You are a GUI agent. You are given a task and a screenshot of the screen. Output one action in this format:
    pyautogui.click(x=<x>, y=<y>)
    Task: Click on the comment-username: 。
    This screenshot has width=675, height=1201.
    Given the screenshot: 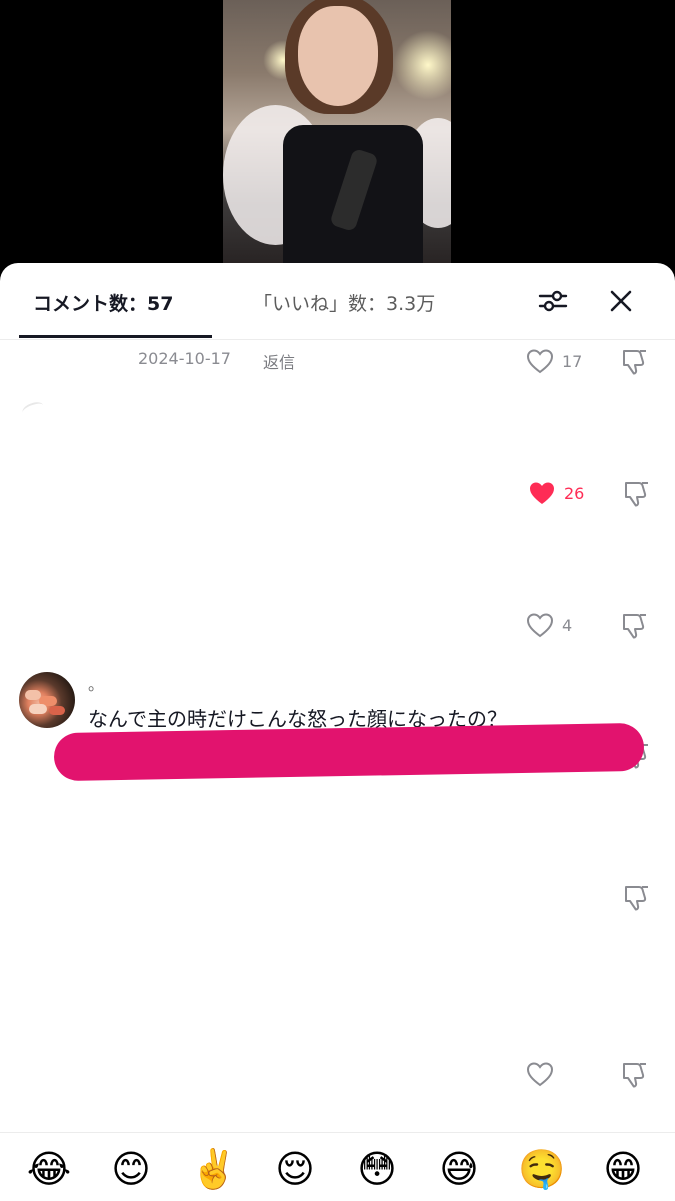 What is the action you would take?
    pyautogui.click(x=96, y=683)
    